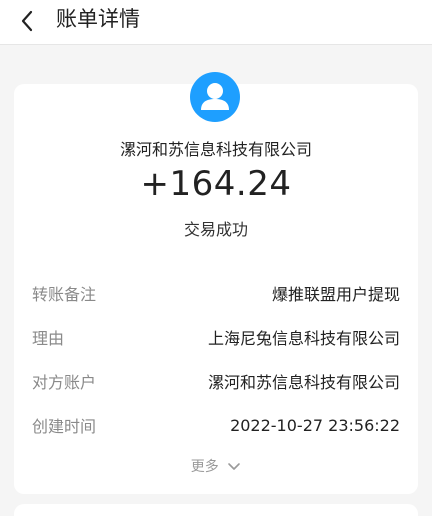  I want to click on detail-value: 2022-10-27 23:56:22, so click(315, 425).